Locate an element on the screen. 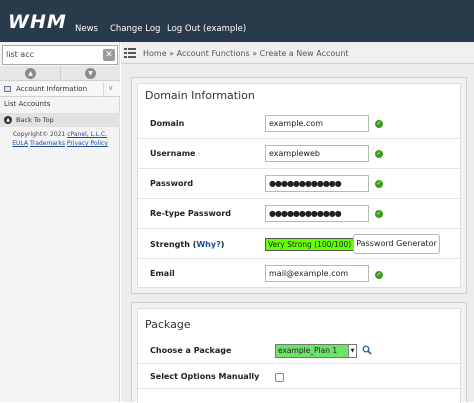  choose-package-row: Choose a Package example_Plan 1 ▼ is located at coordinates (299, 351).